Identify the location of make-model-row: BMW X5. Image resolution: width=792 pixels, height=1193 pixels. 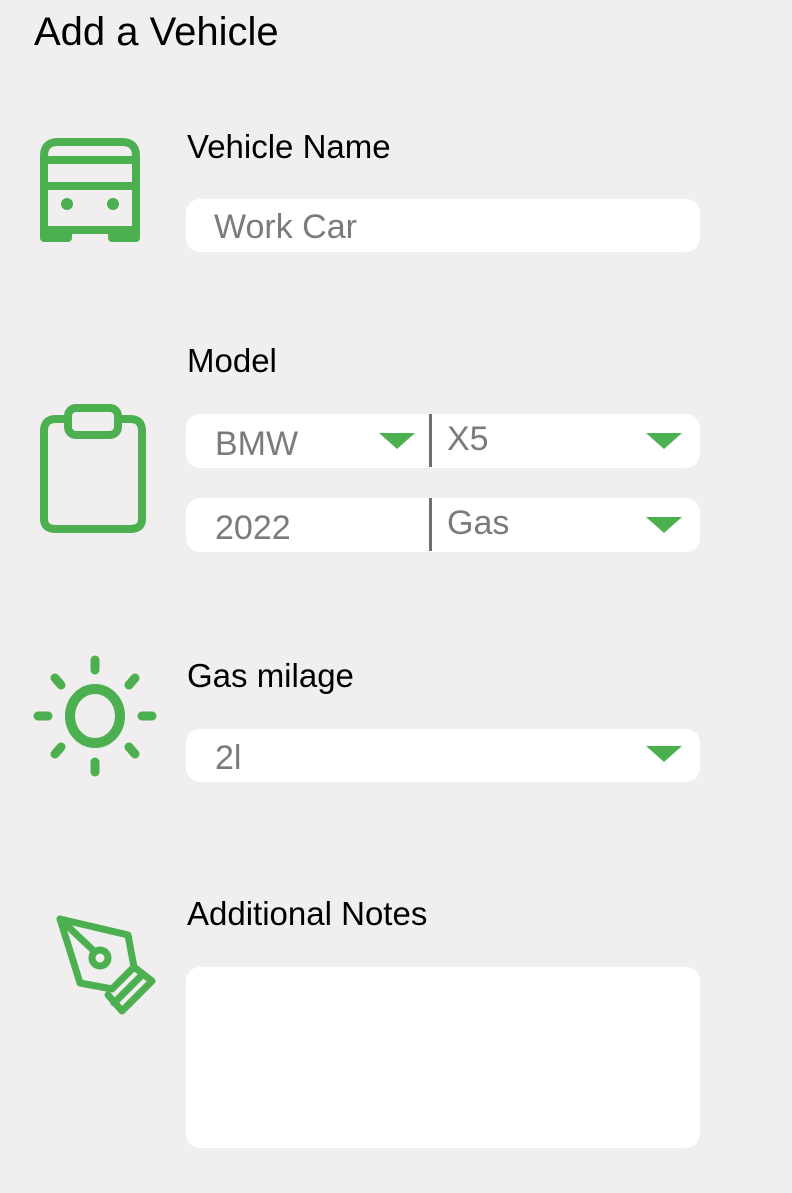
(443, 441).